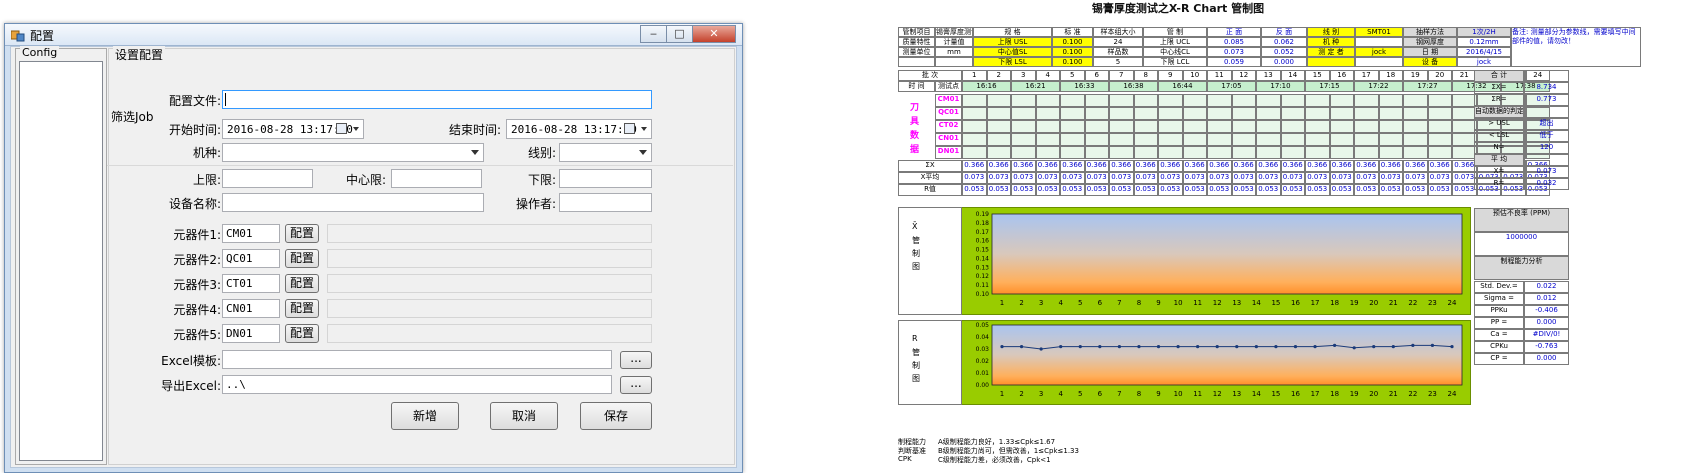 The height and width of the screenshot is (473, 1707). I want to click on x-tick-label: 17, so click(1315, 394).